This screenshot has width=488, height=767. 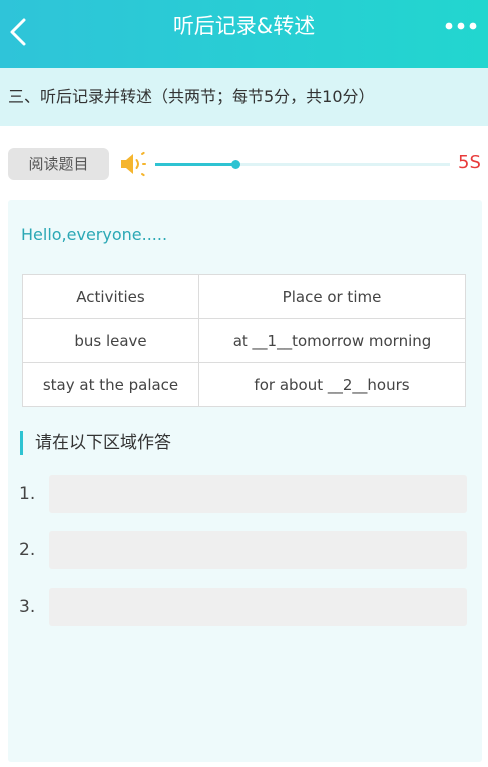 I want to click on table-row: bus leave at __1__tomorrow morning, so click(x=244, y=340).